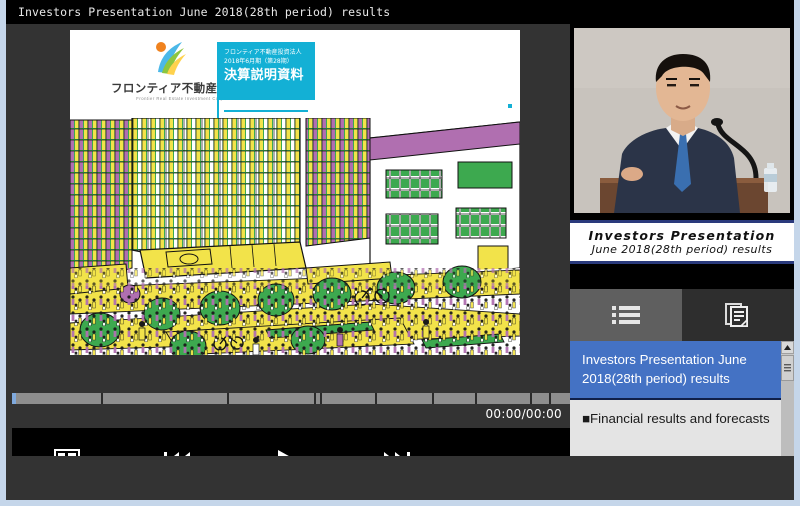 This screenshot has height=506, width=800. I want to click on scrollbar-thumb, so click(787, 368).